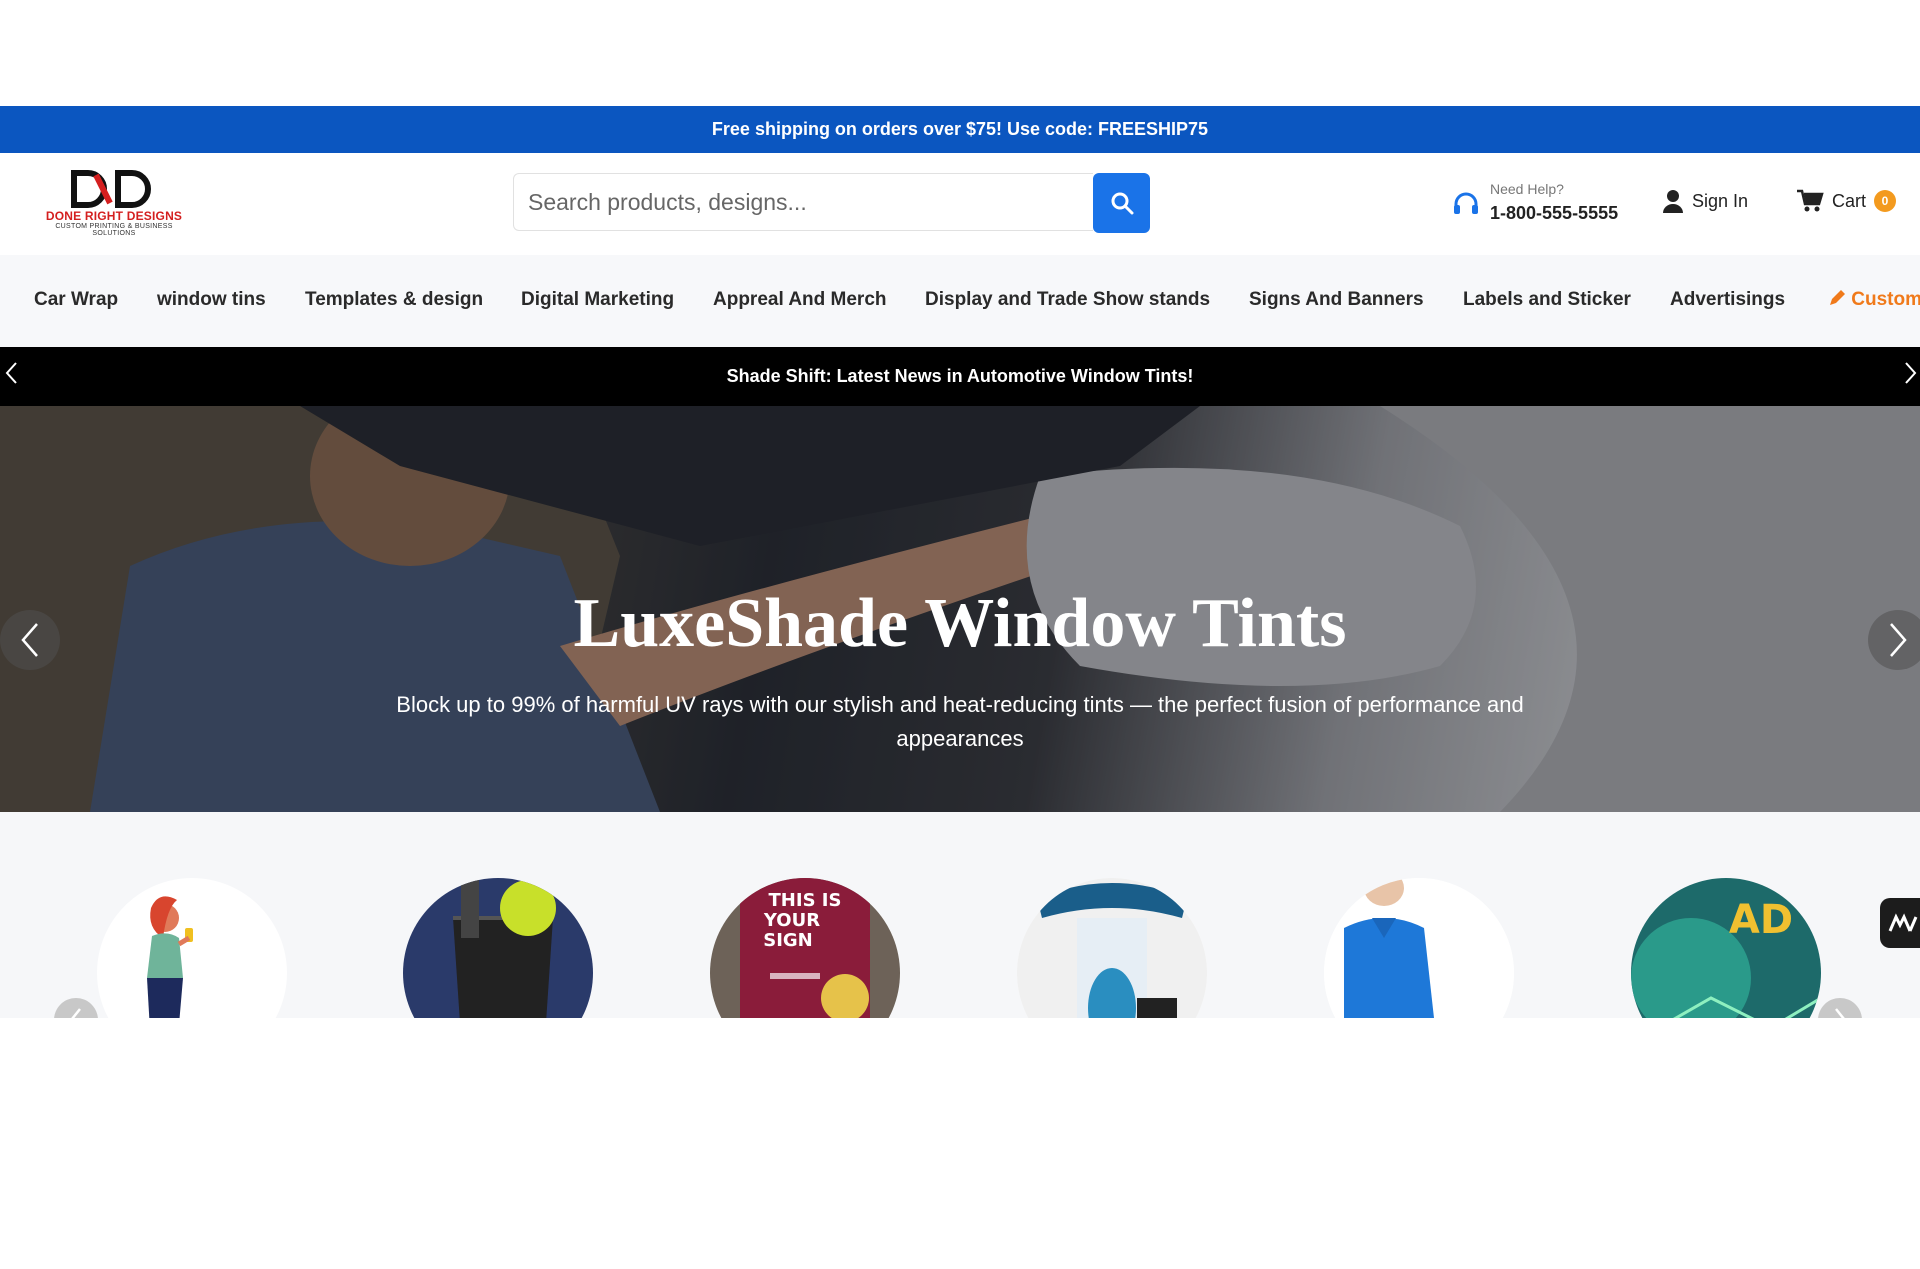 This screenshot has height=1269, width=1920. I want to click on category-next-button, so click(1840, 1008).